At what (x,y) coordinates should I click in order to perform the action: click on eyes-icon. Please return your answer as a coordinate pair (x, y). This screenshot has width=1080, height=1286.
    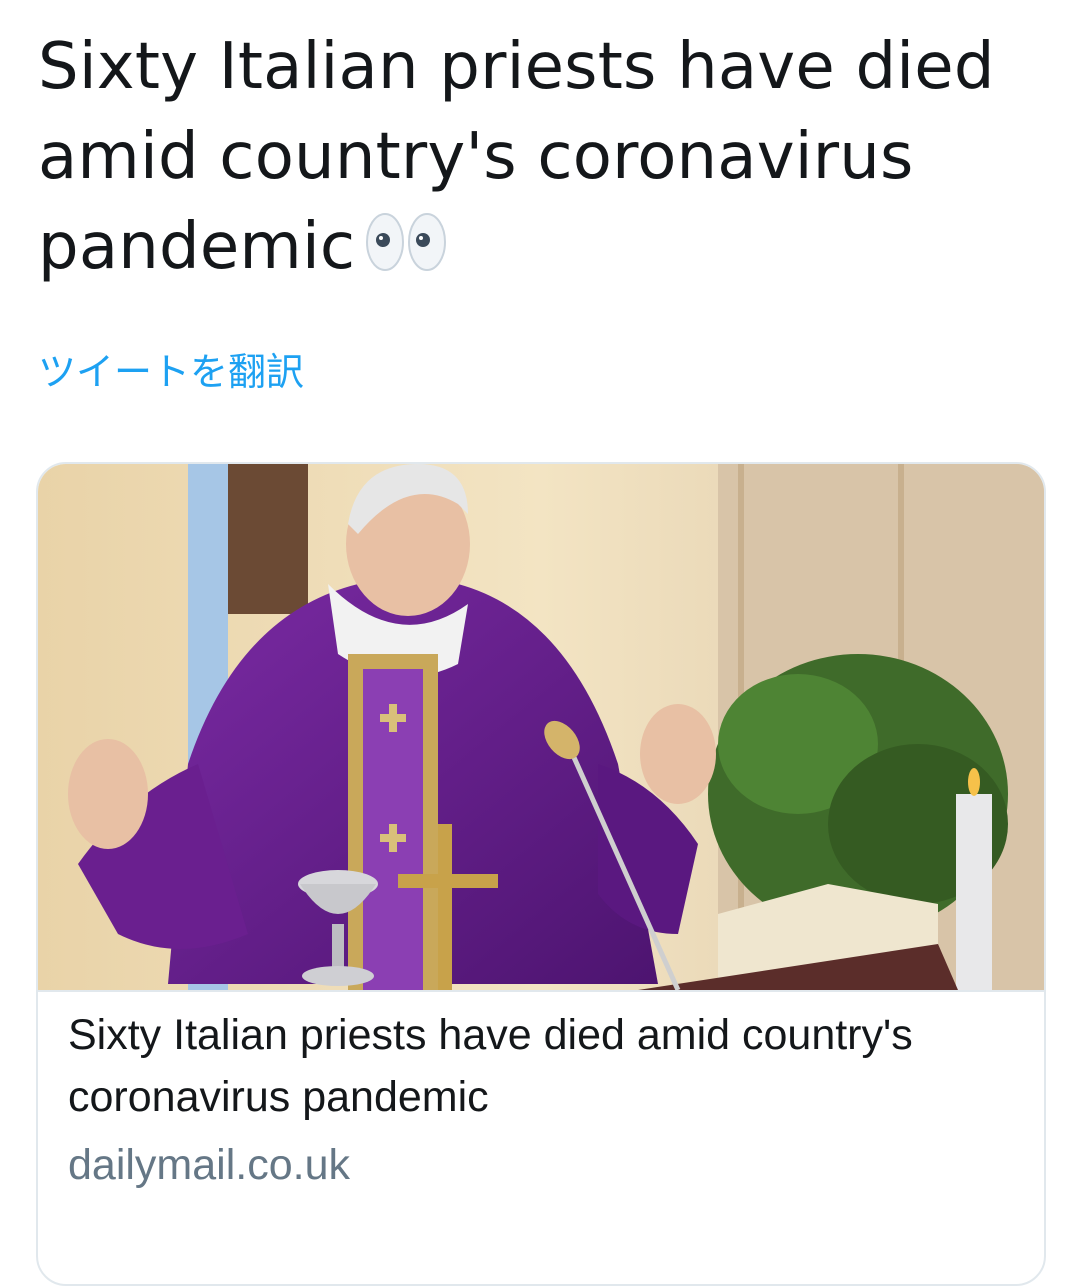
    Looking at the image, I should click on (406, 242).